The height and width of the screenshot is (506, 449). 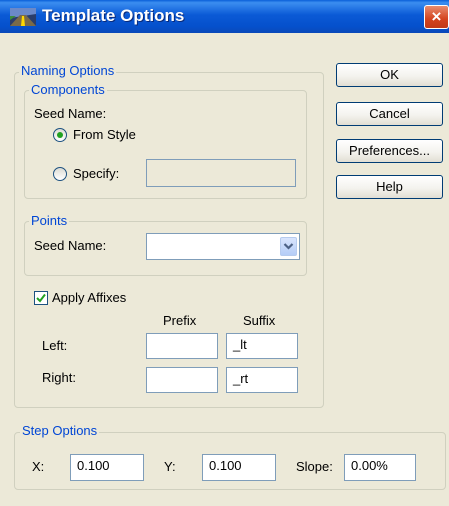 I want to click on radio-selected-dot, so click(x=60, y=135).